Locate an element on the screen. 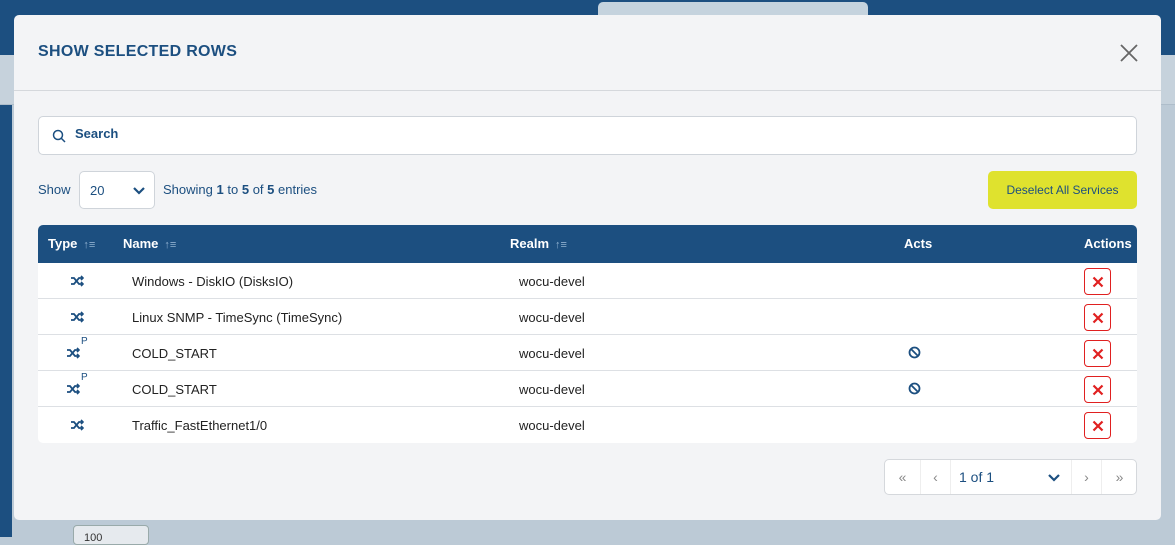 This screenshot has height=545, width=1175. table-header: Type ↑≡ Name ↑≡ Realm ↑≡ Acts Actions is located at coordinates (587, 244).